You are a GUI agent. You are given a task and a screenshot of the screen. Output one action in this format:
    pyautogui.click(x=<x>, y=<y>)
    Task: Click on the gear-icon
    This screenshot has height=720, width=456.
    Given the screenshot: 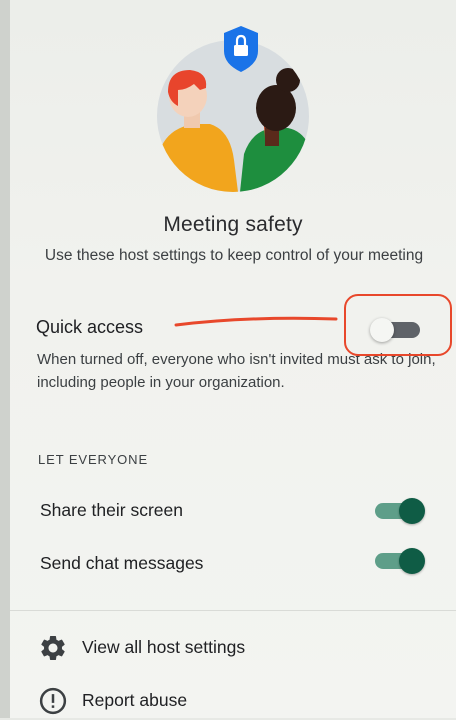 What is the action you would take?
    pyautogui.click(x=53, y=648)
    